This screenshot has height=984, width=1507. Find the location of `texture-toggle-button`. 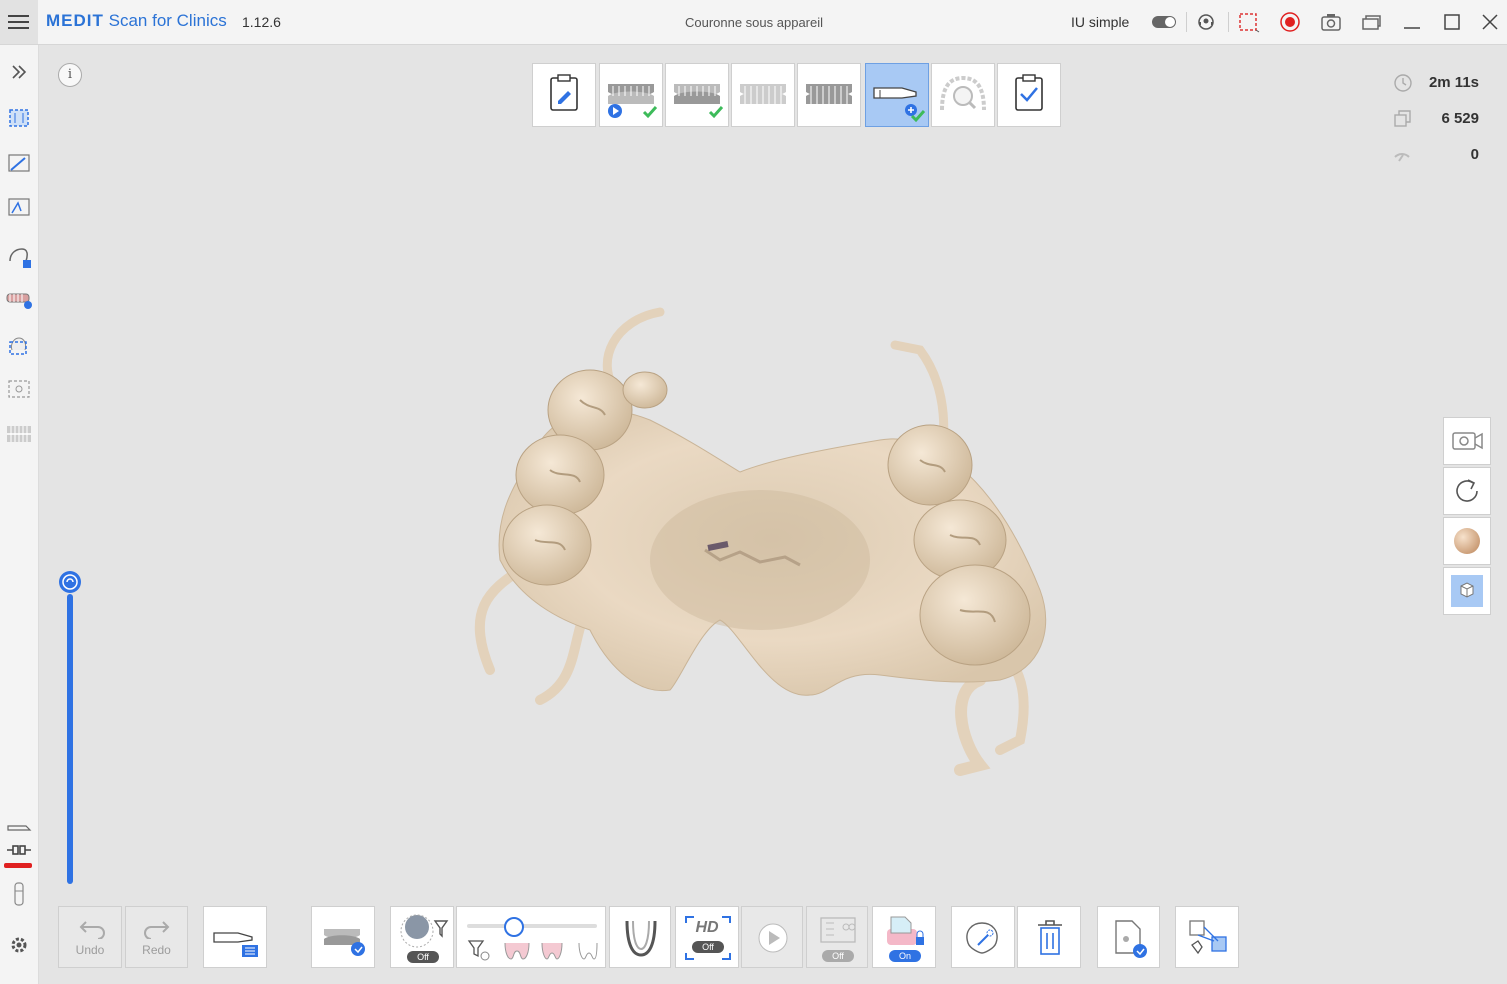

texture-toggle-button is located at coordinates (1467, 541).